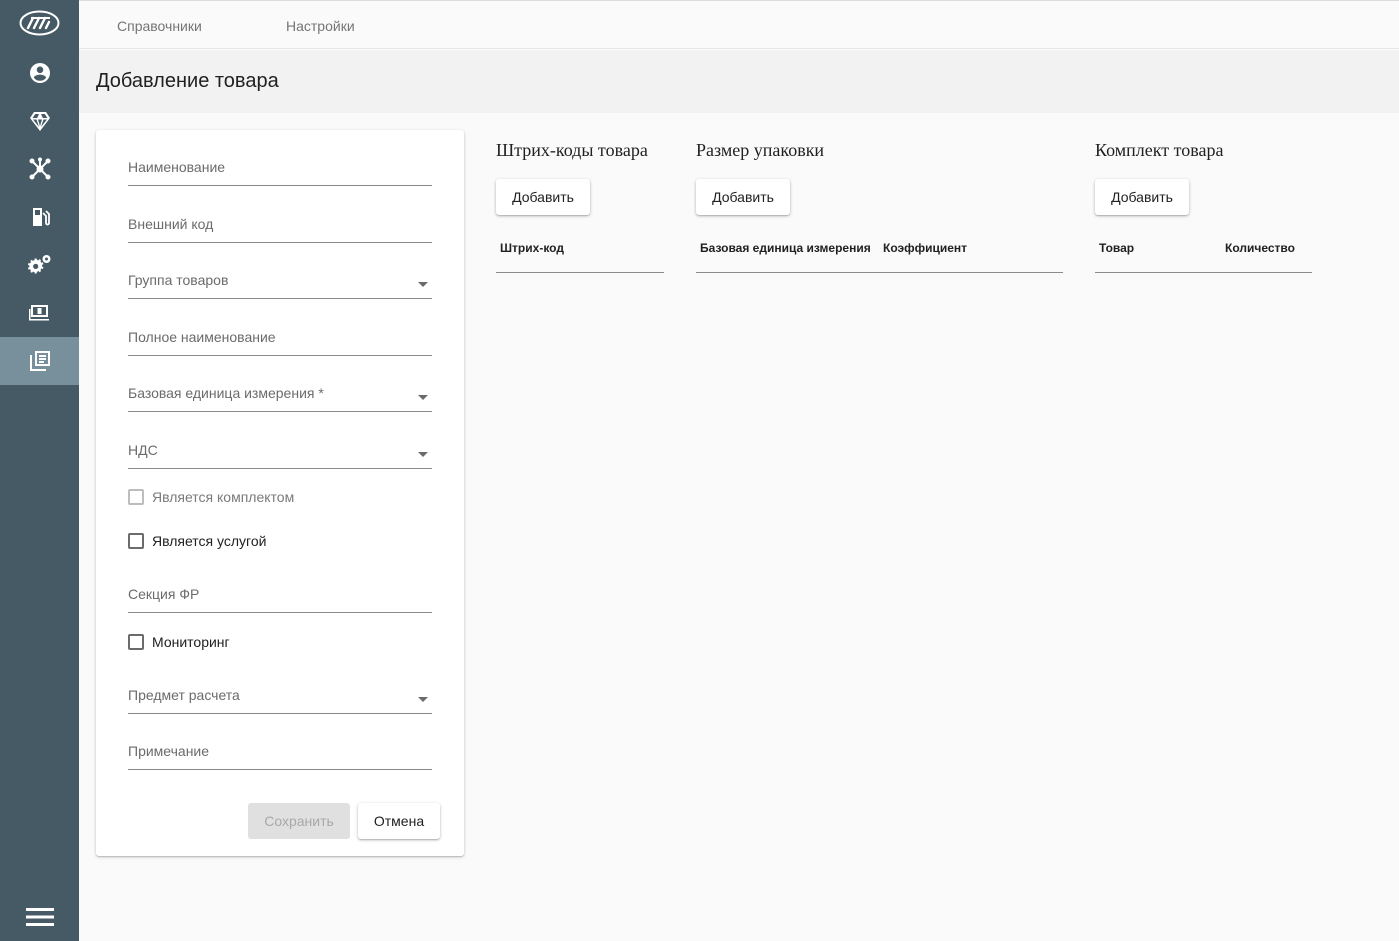 This screenshot has width=1399, height=941. I want to click on sidebar-item-directories, so click(39, 361).